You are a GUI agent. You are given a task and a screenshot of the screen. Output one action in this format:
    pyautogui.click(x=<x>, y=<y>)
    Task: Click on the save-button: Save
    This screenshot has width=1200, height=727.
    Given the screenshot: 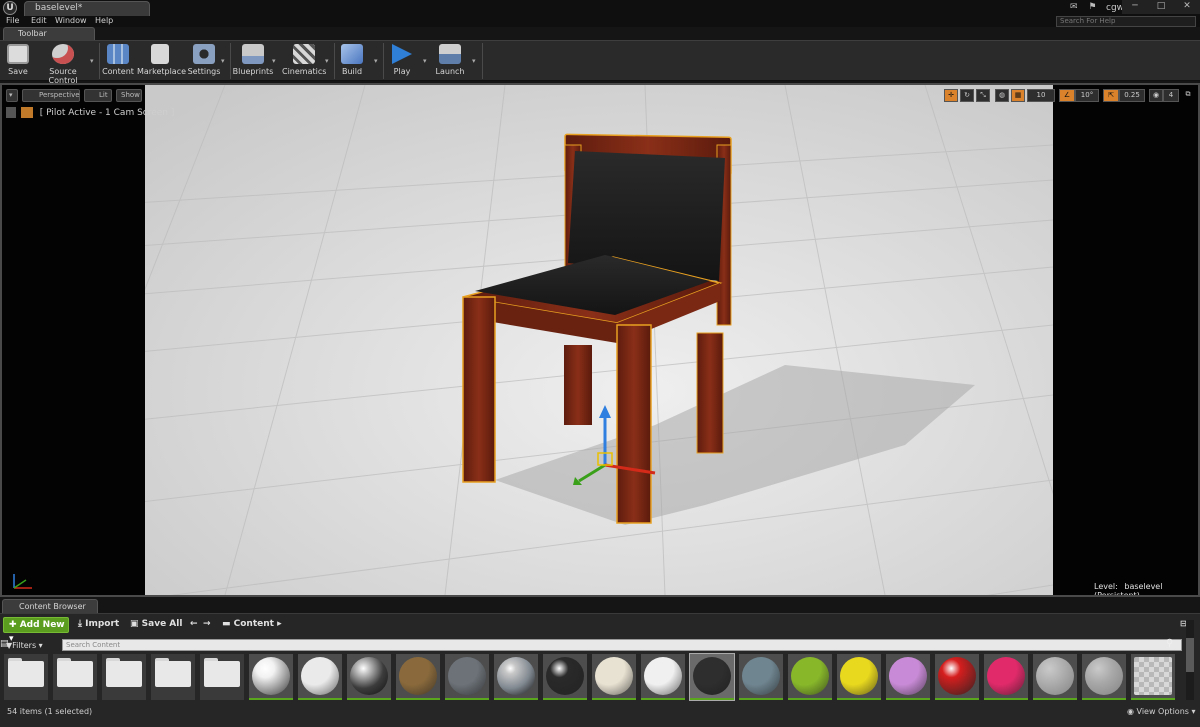 What is the action you would take?
    pyautogui.click(x=18, y=61)
    